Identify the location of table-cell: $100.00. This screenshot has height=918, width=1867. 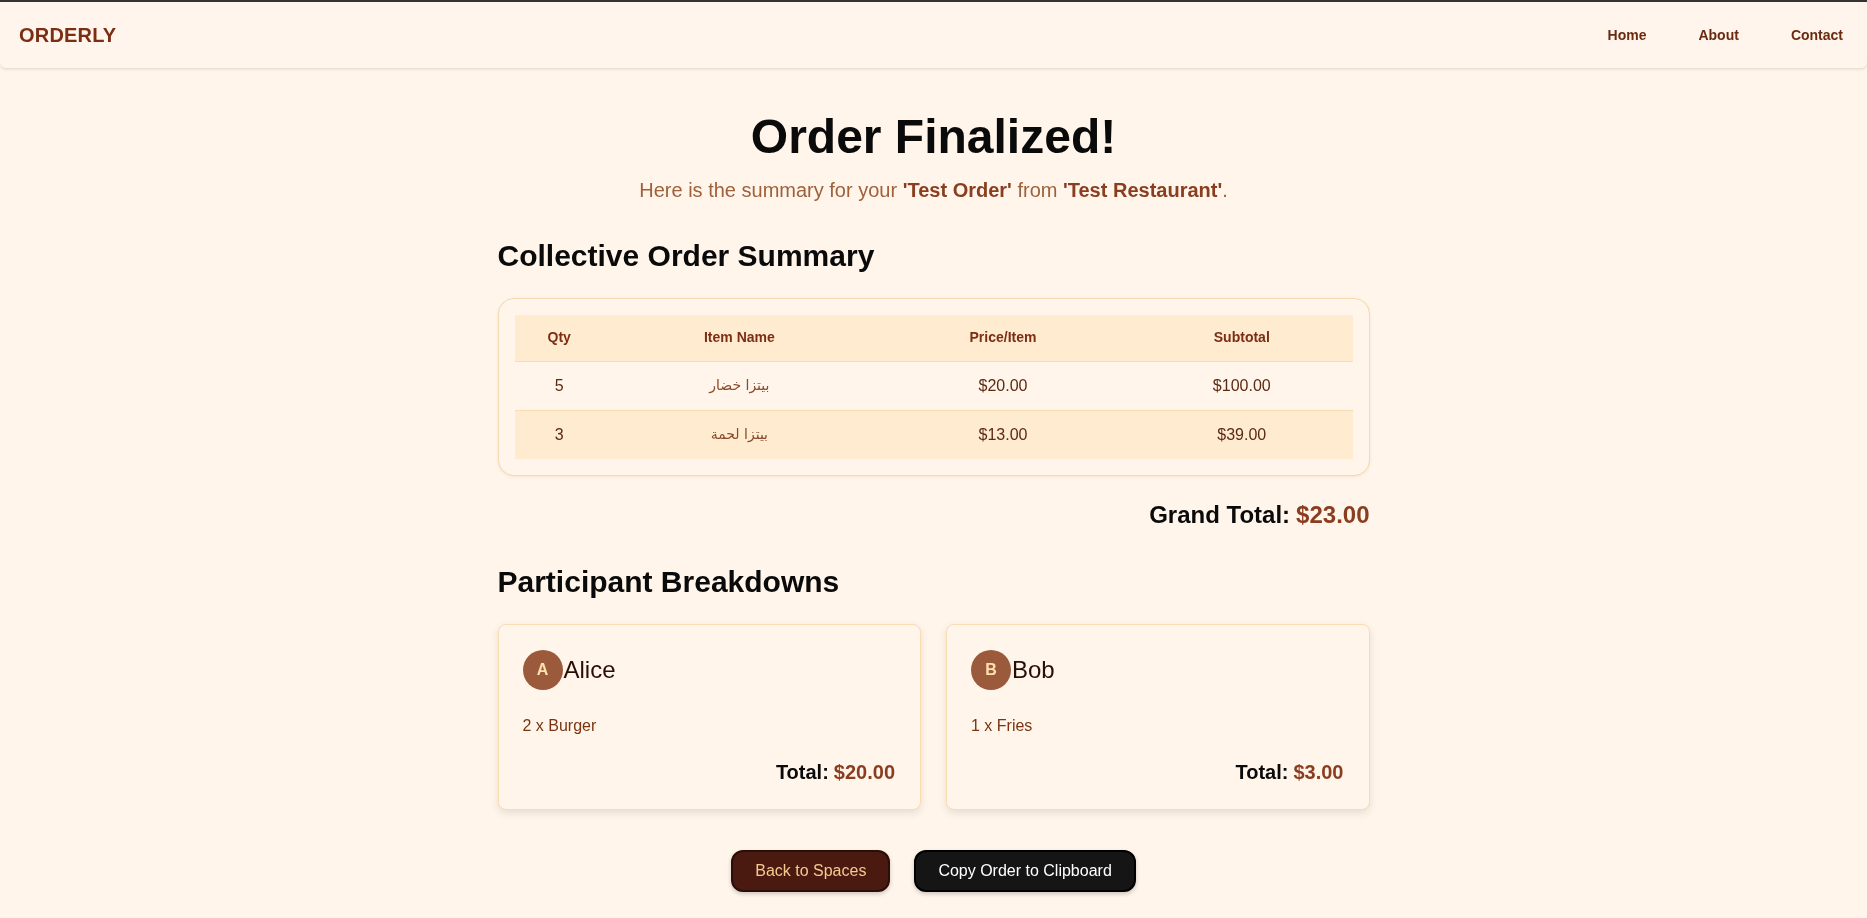
(1242, 385).